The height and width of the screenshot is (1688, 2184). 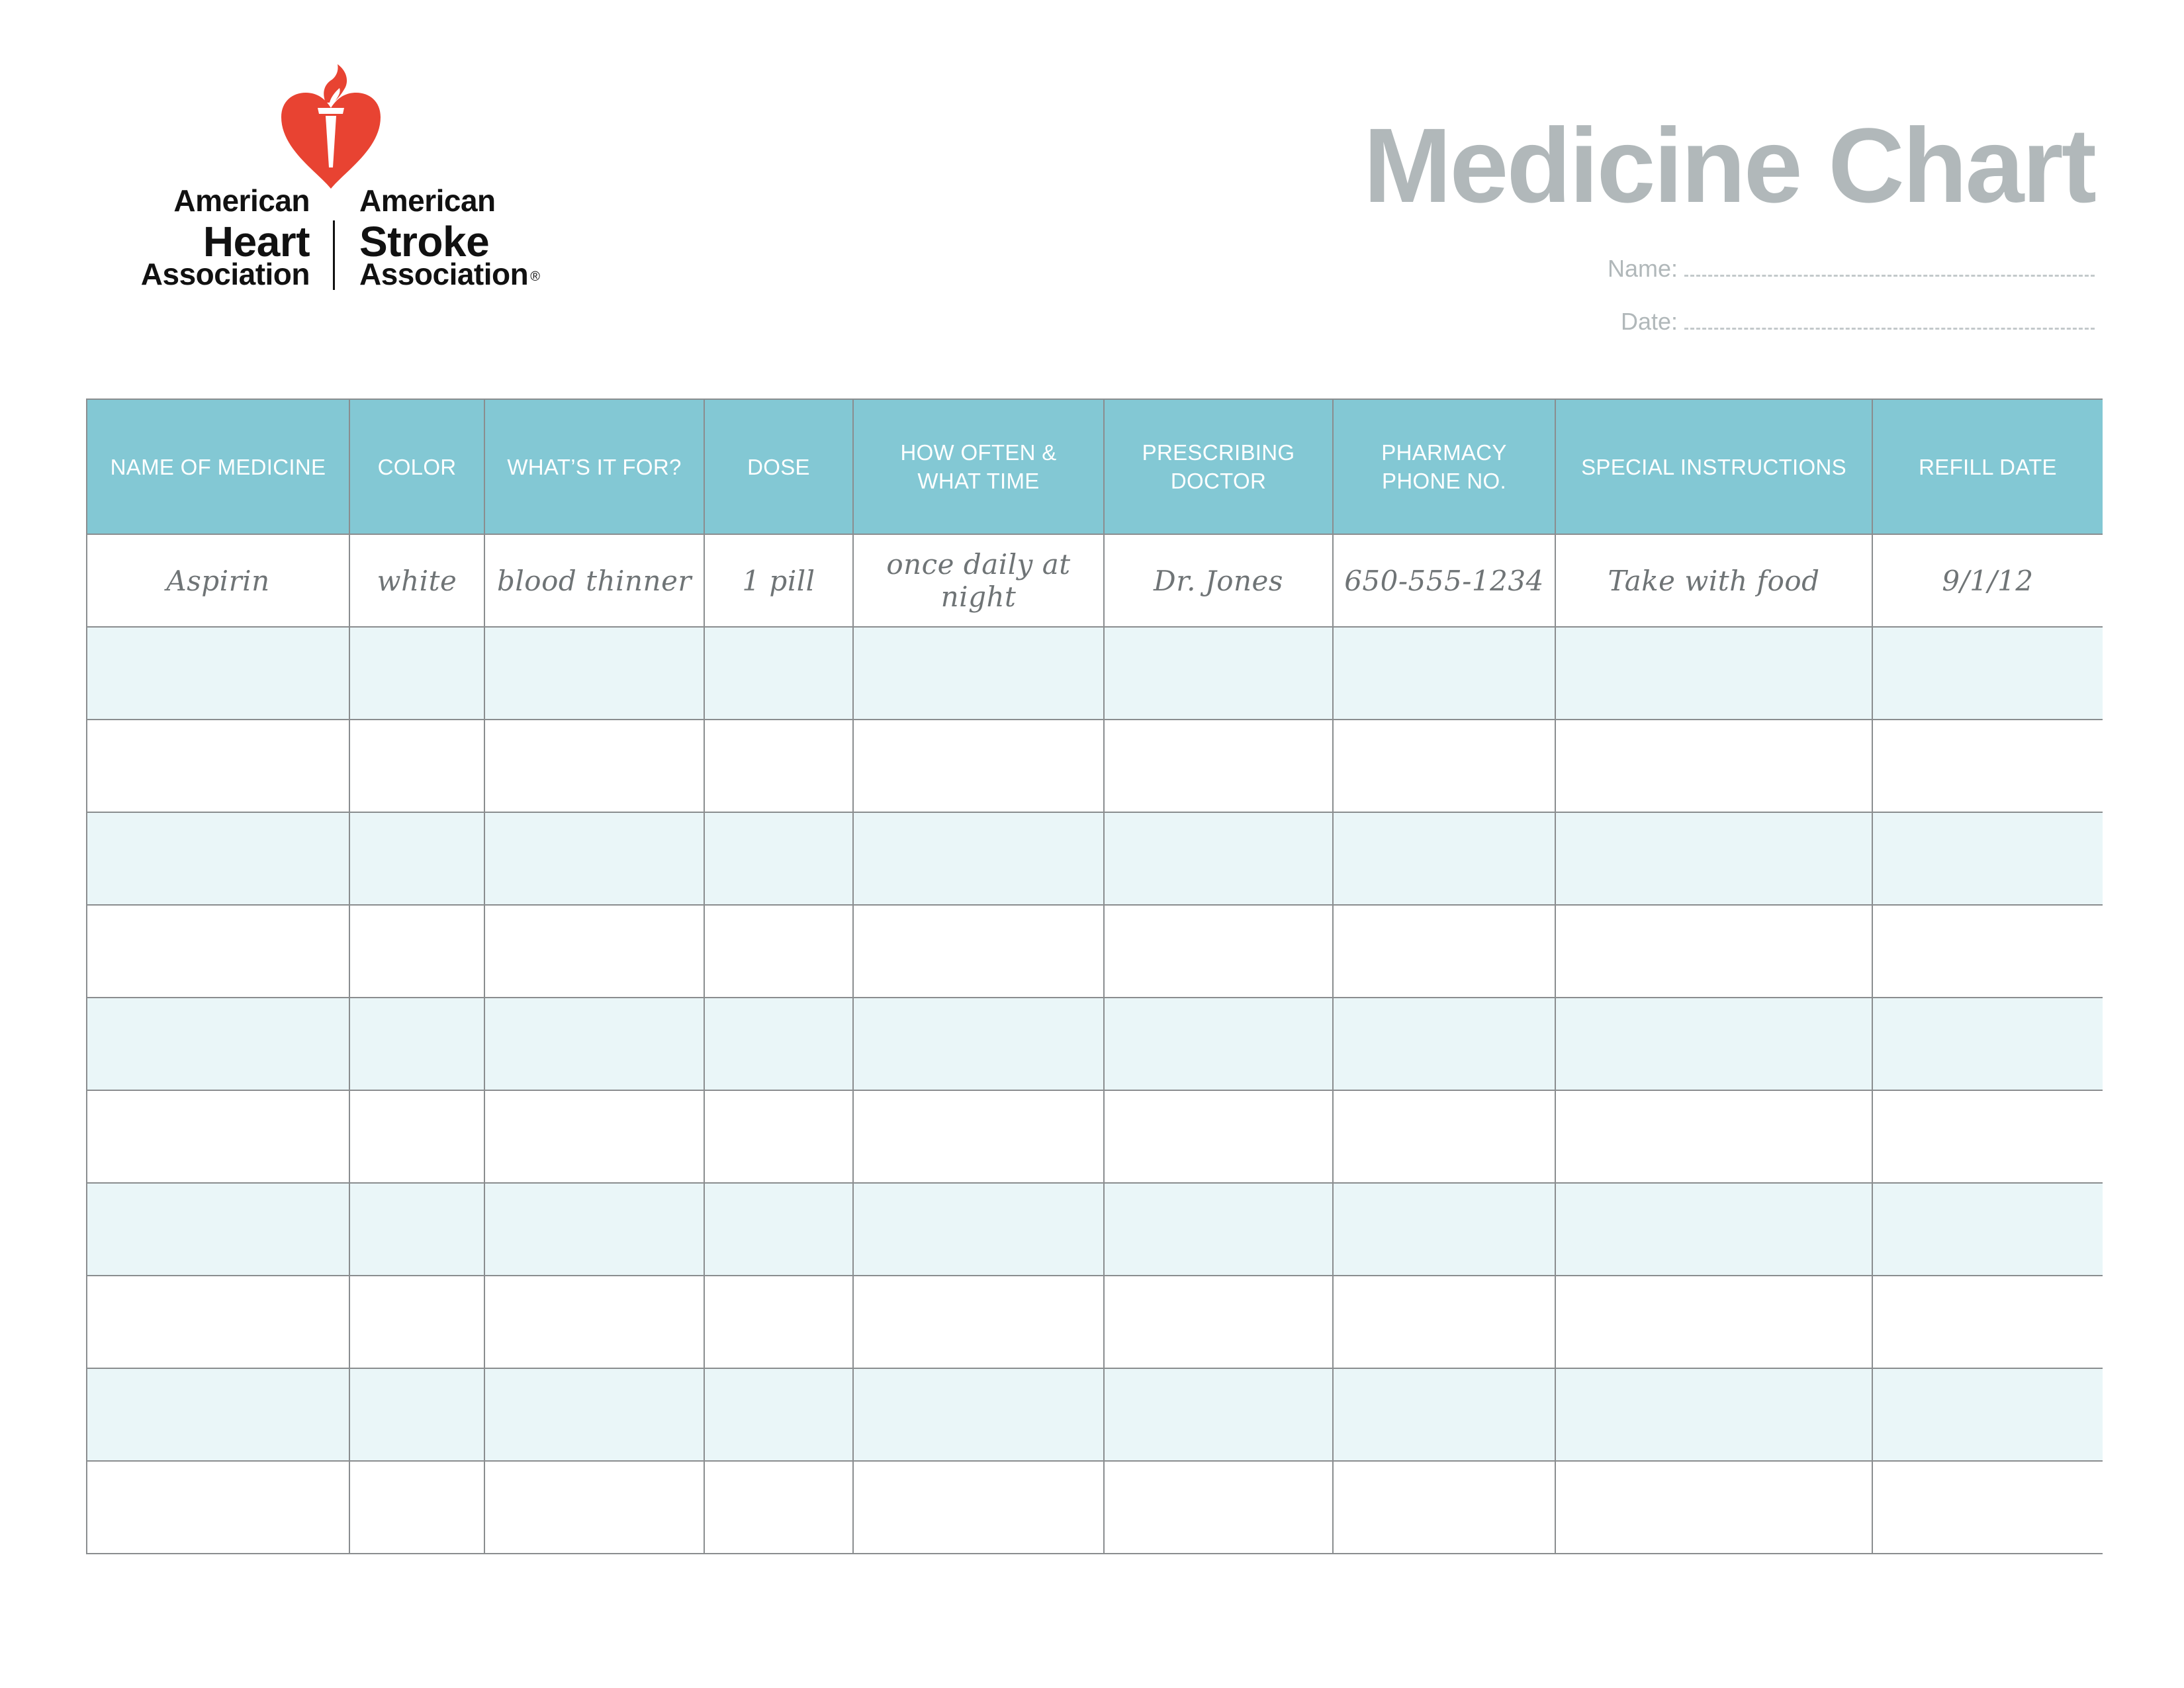 I want to click on cell-whats-it-for: blood thinner, so click(x=594, y=581).